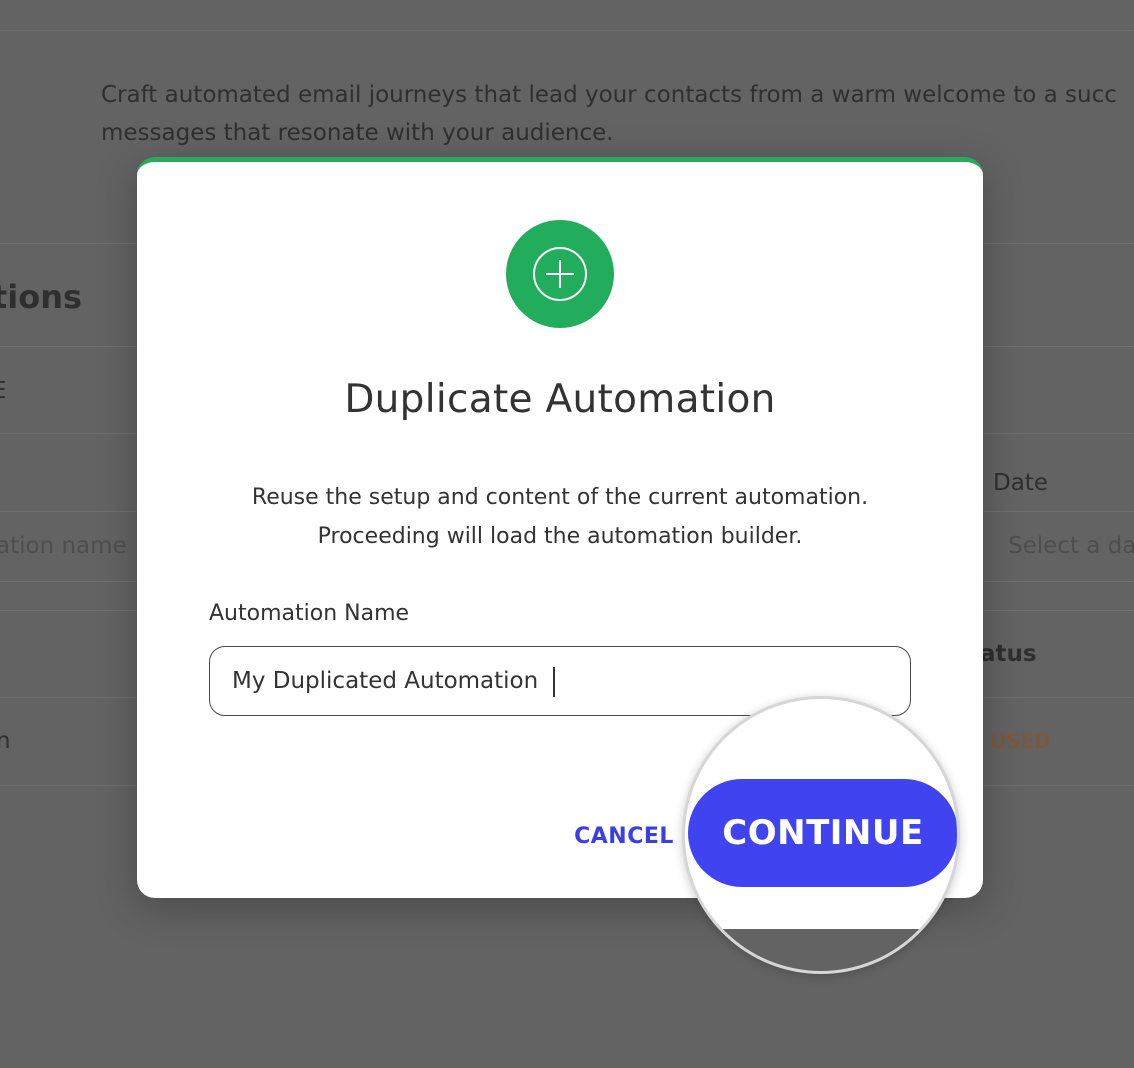  I want to click on date-column-label: Date, so click(1020, 483).